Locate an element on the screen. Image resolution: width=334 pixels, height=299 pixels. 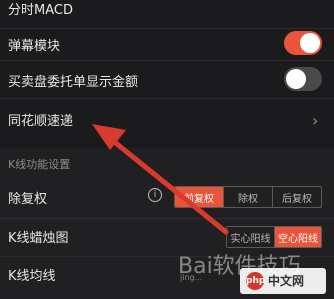
php-logo-text: 中文网 is located at coordinates (286, 281).